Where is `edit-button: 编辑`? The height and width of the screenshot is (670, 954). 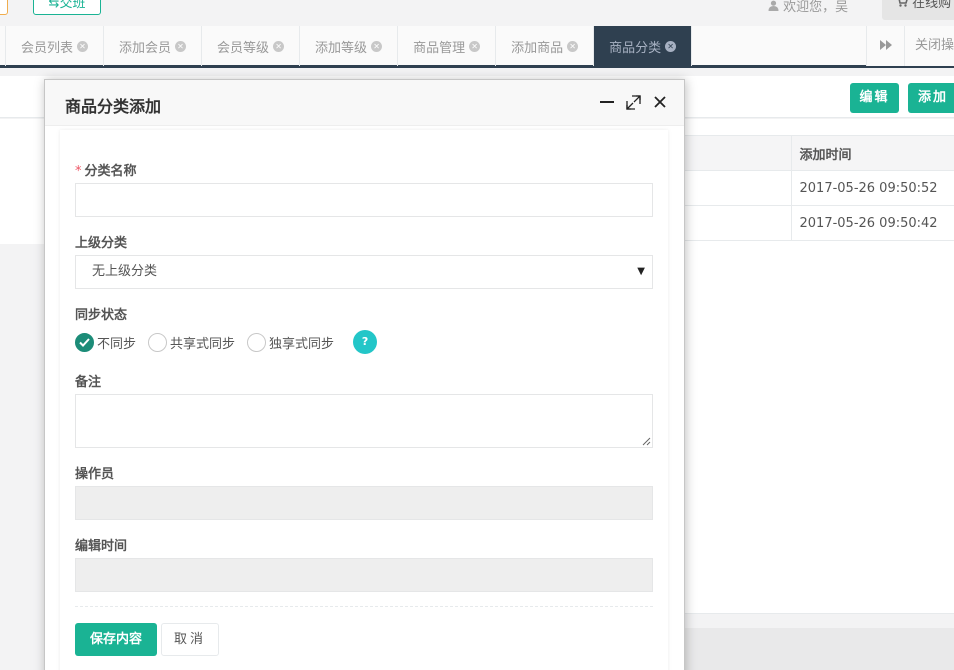
edit-button: 编辑 is located at coordinates (874, 98).